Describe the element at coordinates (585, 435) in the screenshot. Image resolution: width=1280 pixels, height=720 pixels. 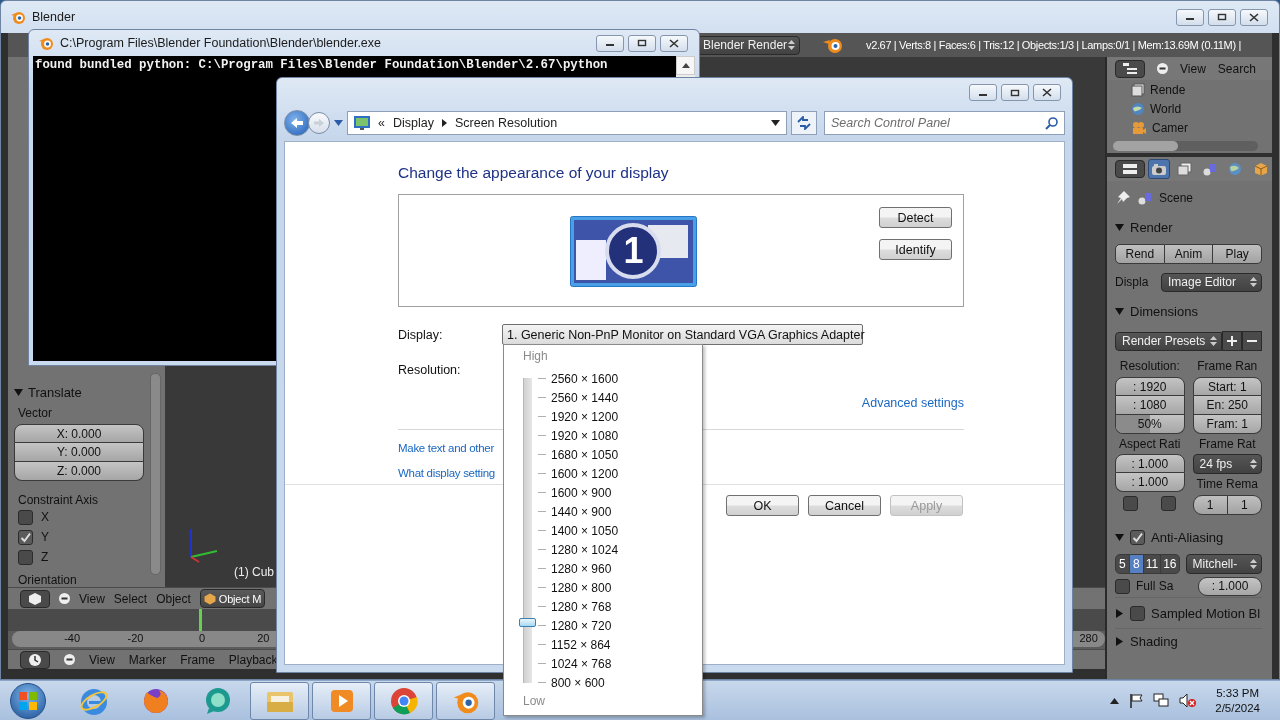
I see `resolution-option: 1920 × 1080` at that location.